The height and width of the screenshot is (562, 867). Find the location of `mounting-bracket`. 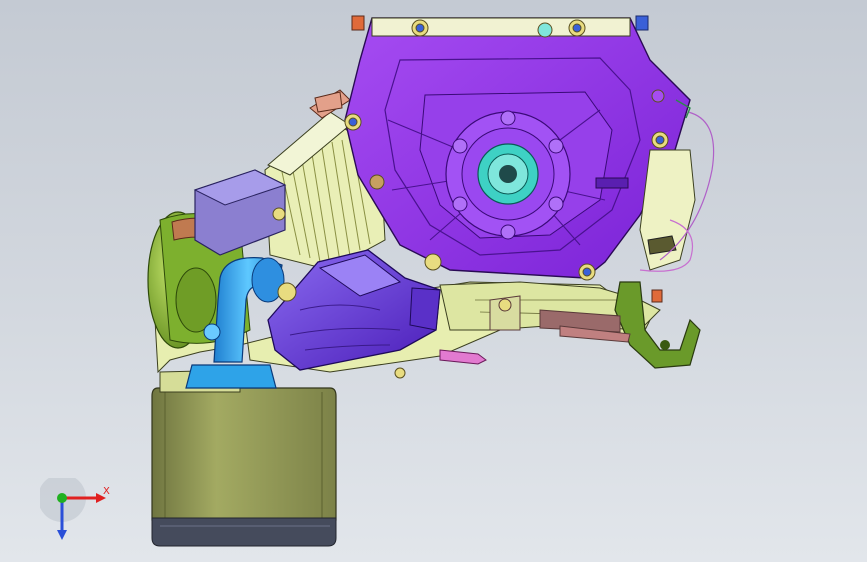

mounting-bracket is located at coordinates (657, 325).